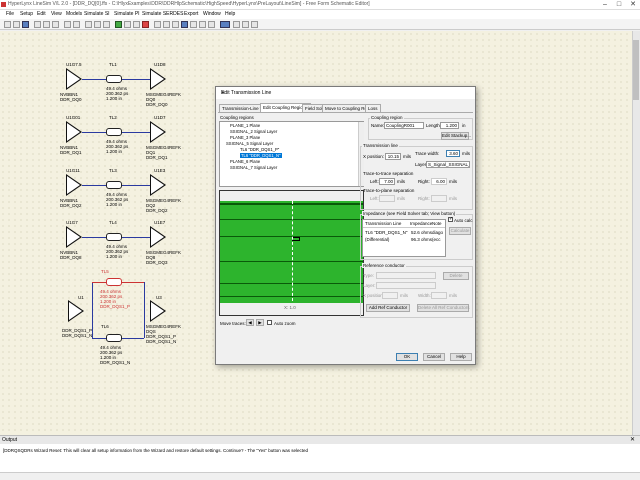 This screenshot has height=480, width=640. I want to click on trace-width-field: 3.60, so click(453, 153).